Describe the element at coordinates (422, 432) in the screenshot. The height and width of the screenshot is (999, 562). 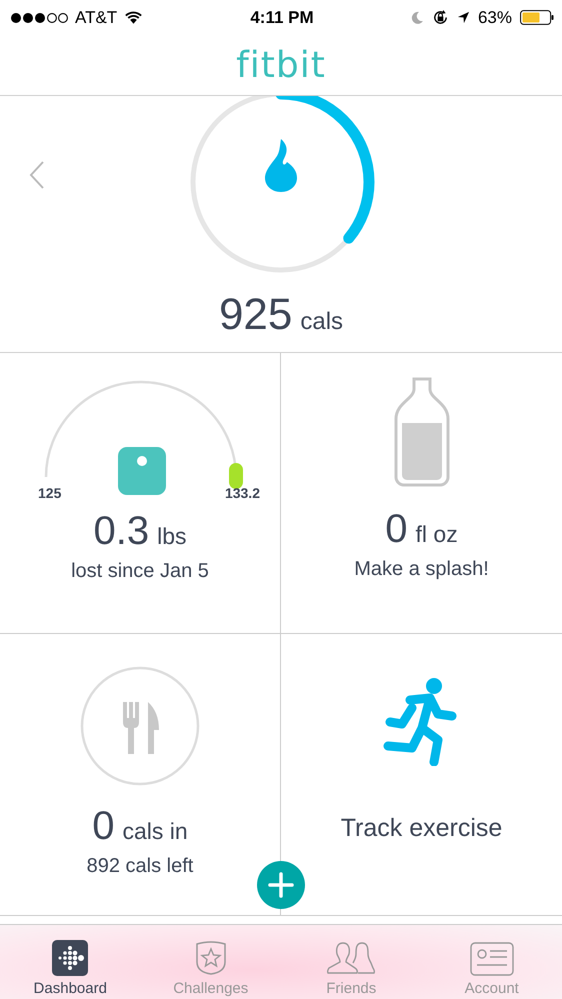
I see `water-bottle-icon` at that location.